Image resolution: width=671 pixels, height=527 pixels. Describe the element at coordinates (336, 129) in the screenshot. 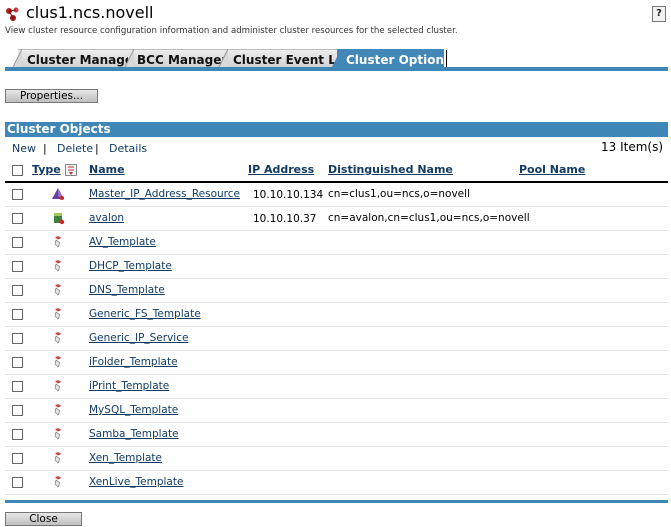

I see `section-title: Cluster Objects` at that location.